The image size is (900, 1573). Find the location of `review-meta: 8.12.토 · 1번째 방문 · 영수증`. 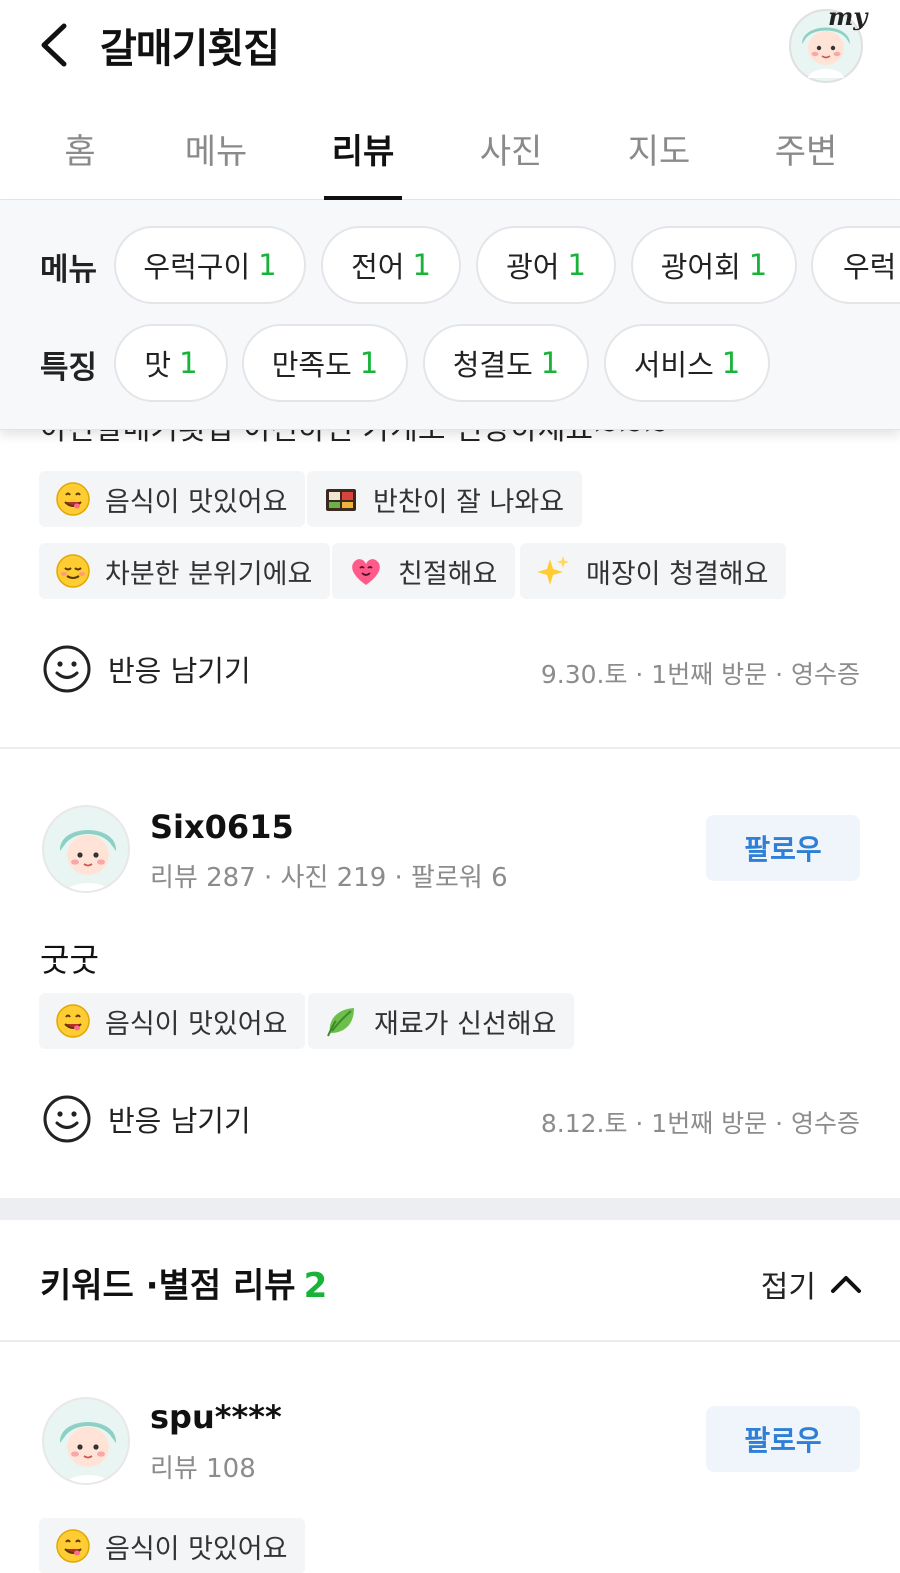

review-meta: 8.12.토 · 1번째 방문 · 영수증 is located at coordinates (700, 1123).